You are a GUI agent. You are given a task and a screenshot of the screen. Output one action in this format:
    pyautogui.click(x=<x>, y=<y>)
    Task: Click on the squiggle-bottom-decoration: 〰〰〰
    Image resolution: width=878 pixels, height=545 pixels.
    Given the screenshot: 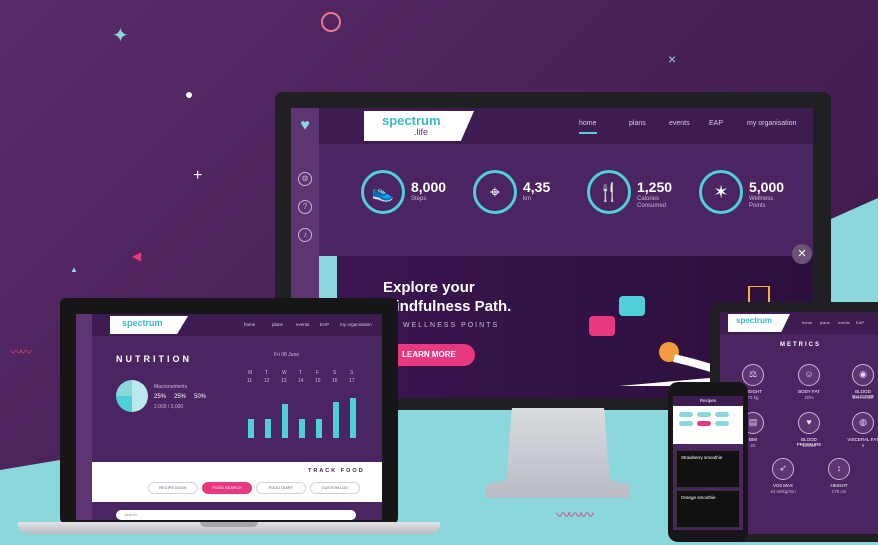 What is the action you would take?
    pyautogui.click(x=575, y=515)
    